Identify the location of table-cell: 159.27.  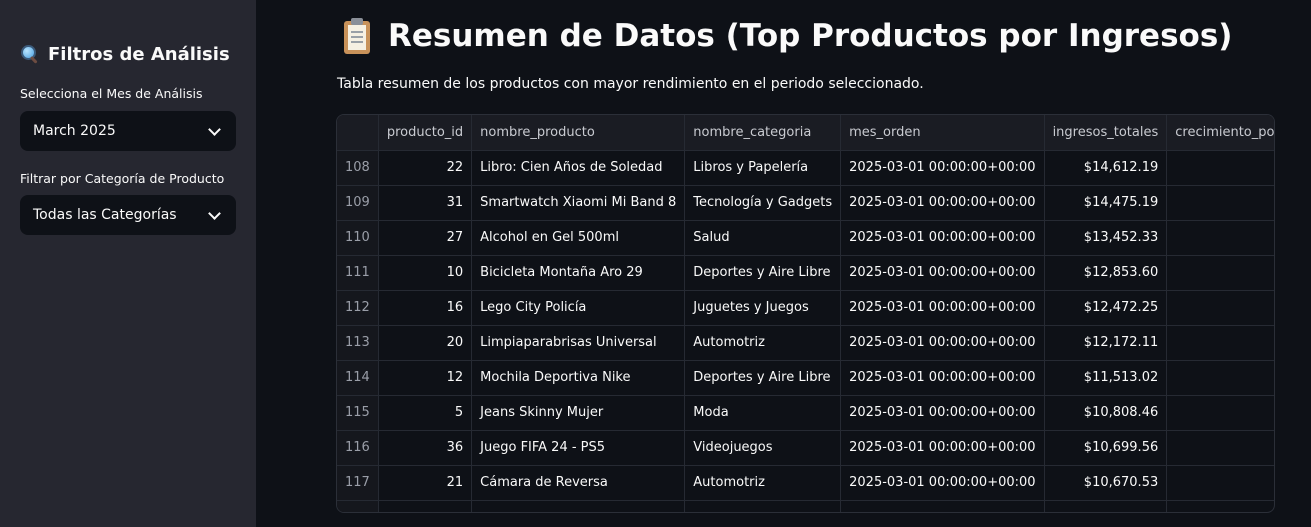
(1220, 168).